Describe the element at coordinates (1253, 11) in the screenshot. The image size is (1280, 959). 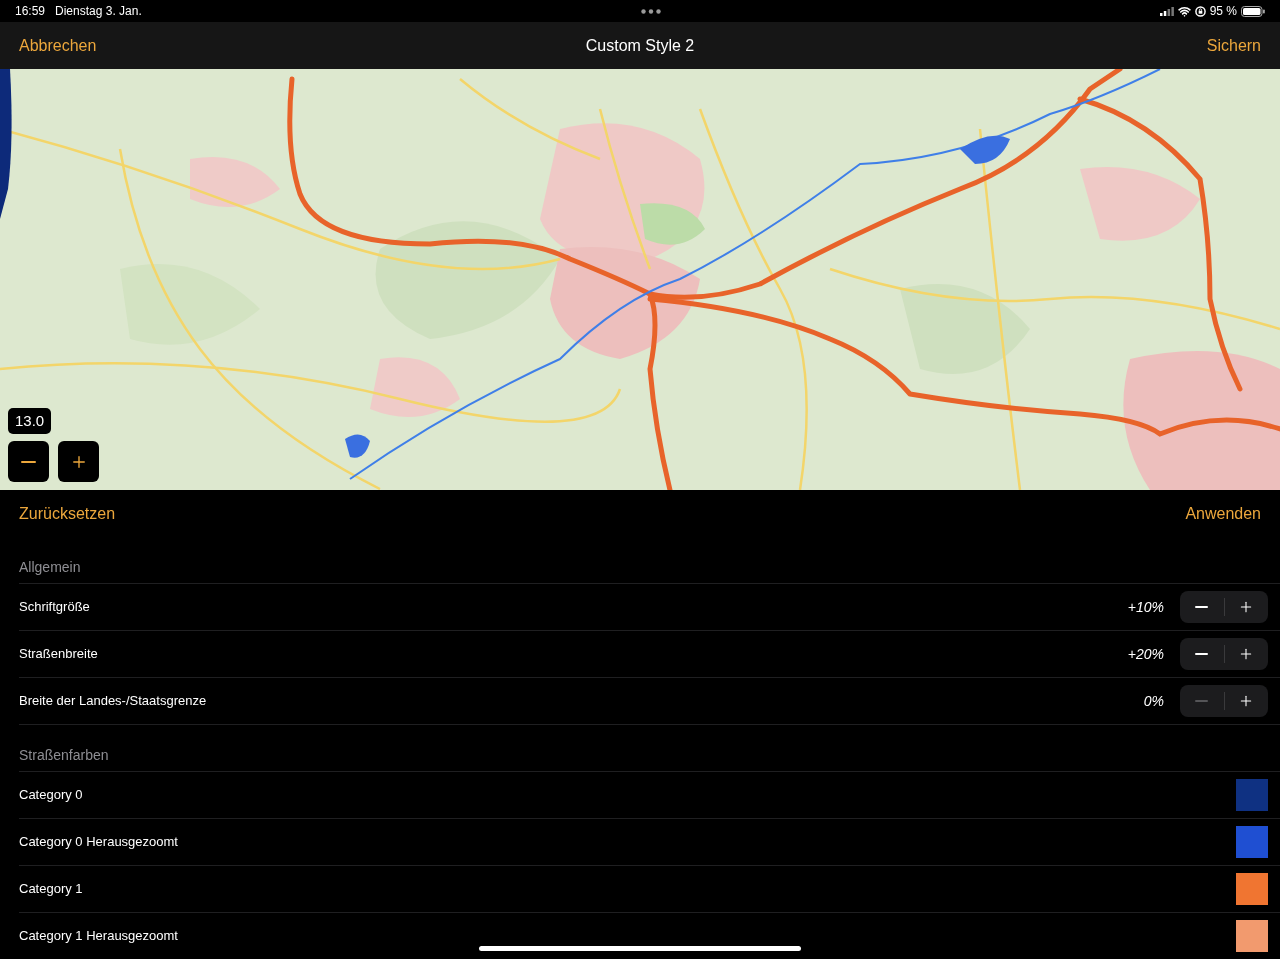
I see `battery-icon` at that location.